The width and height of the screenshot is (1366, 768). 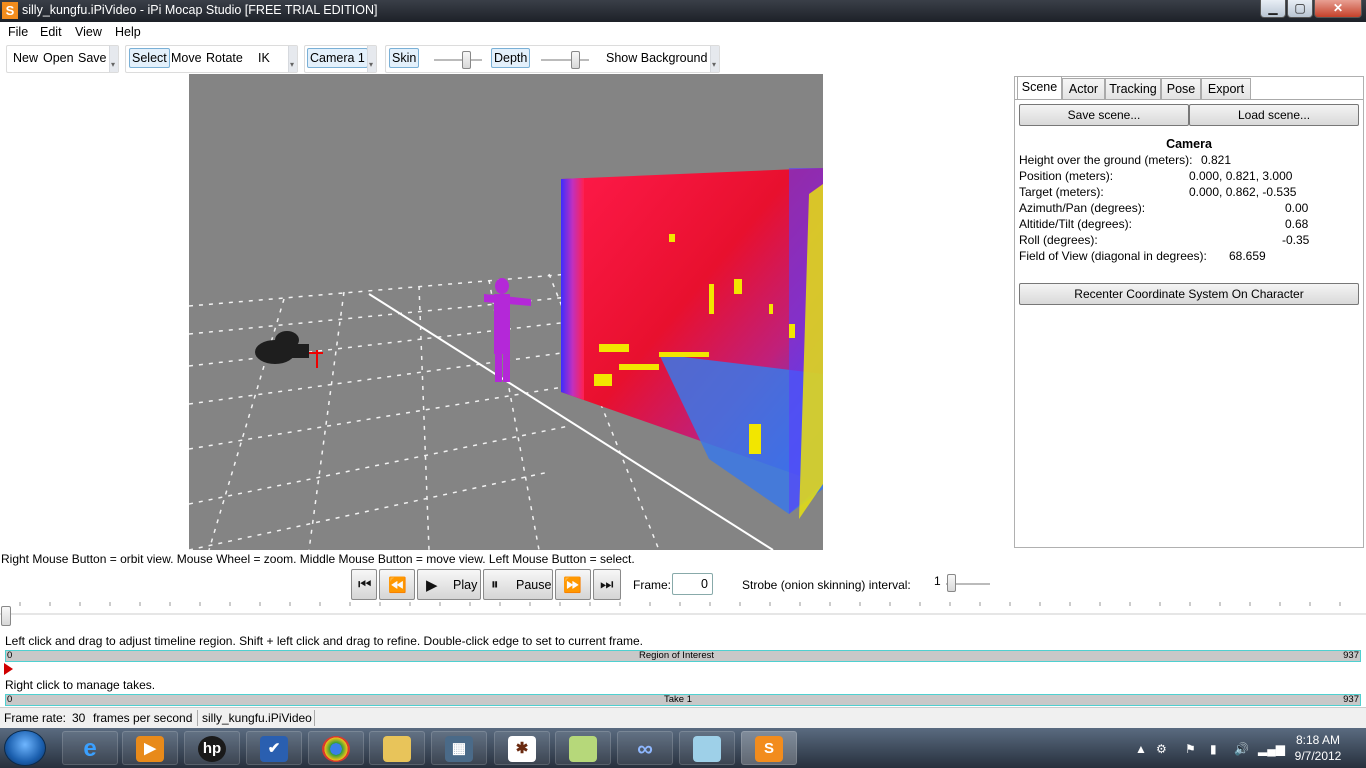 I want to click on go-to-end-button: ⏭, so click(x=607, y=584).